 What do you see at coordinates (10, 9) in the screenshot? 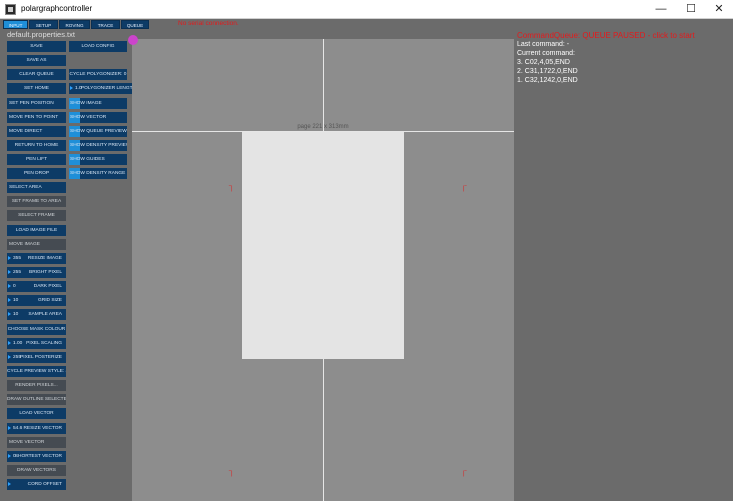
I see `app-icon` at bounding box center [10, 9].